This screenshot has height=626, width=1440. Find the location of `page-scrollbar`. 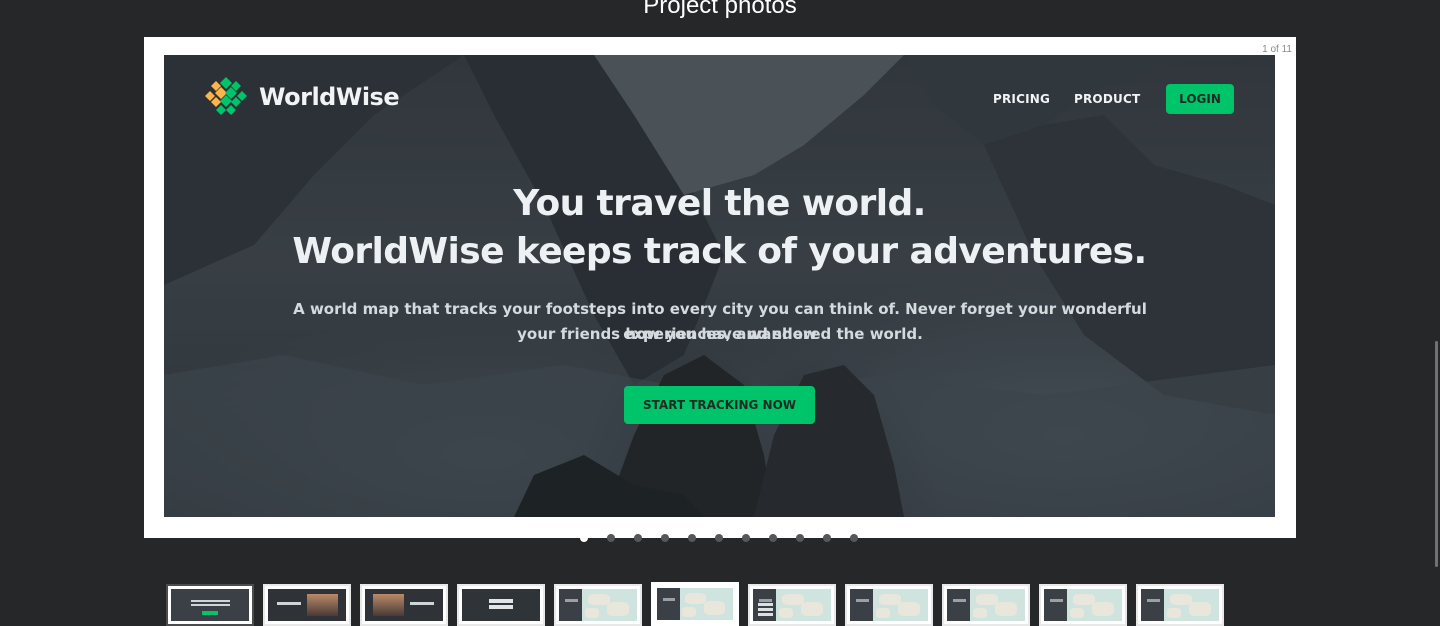

page-scrollbar is located at coordinates (1436, 454).